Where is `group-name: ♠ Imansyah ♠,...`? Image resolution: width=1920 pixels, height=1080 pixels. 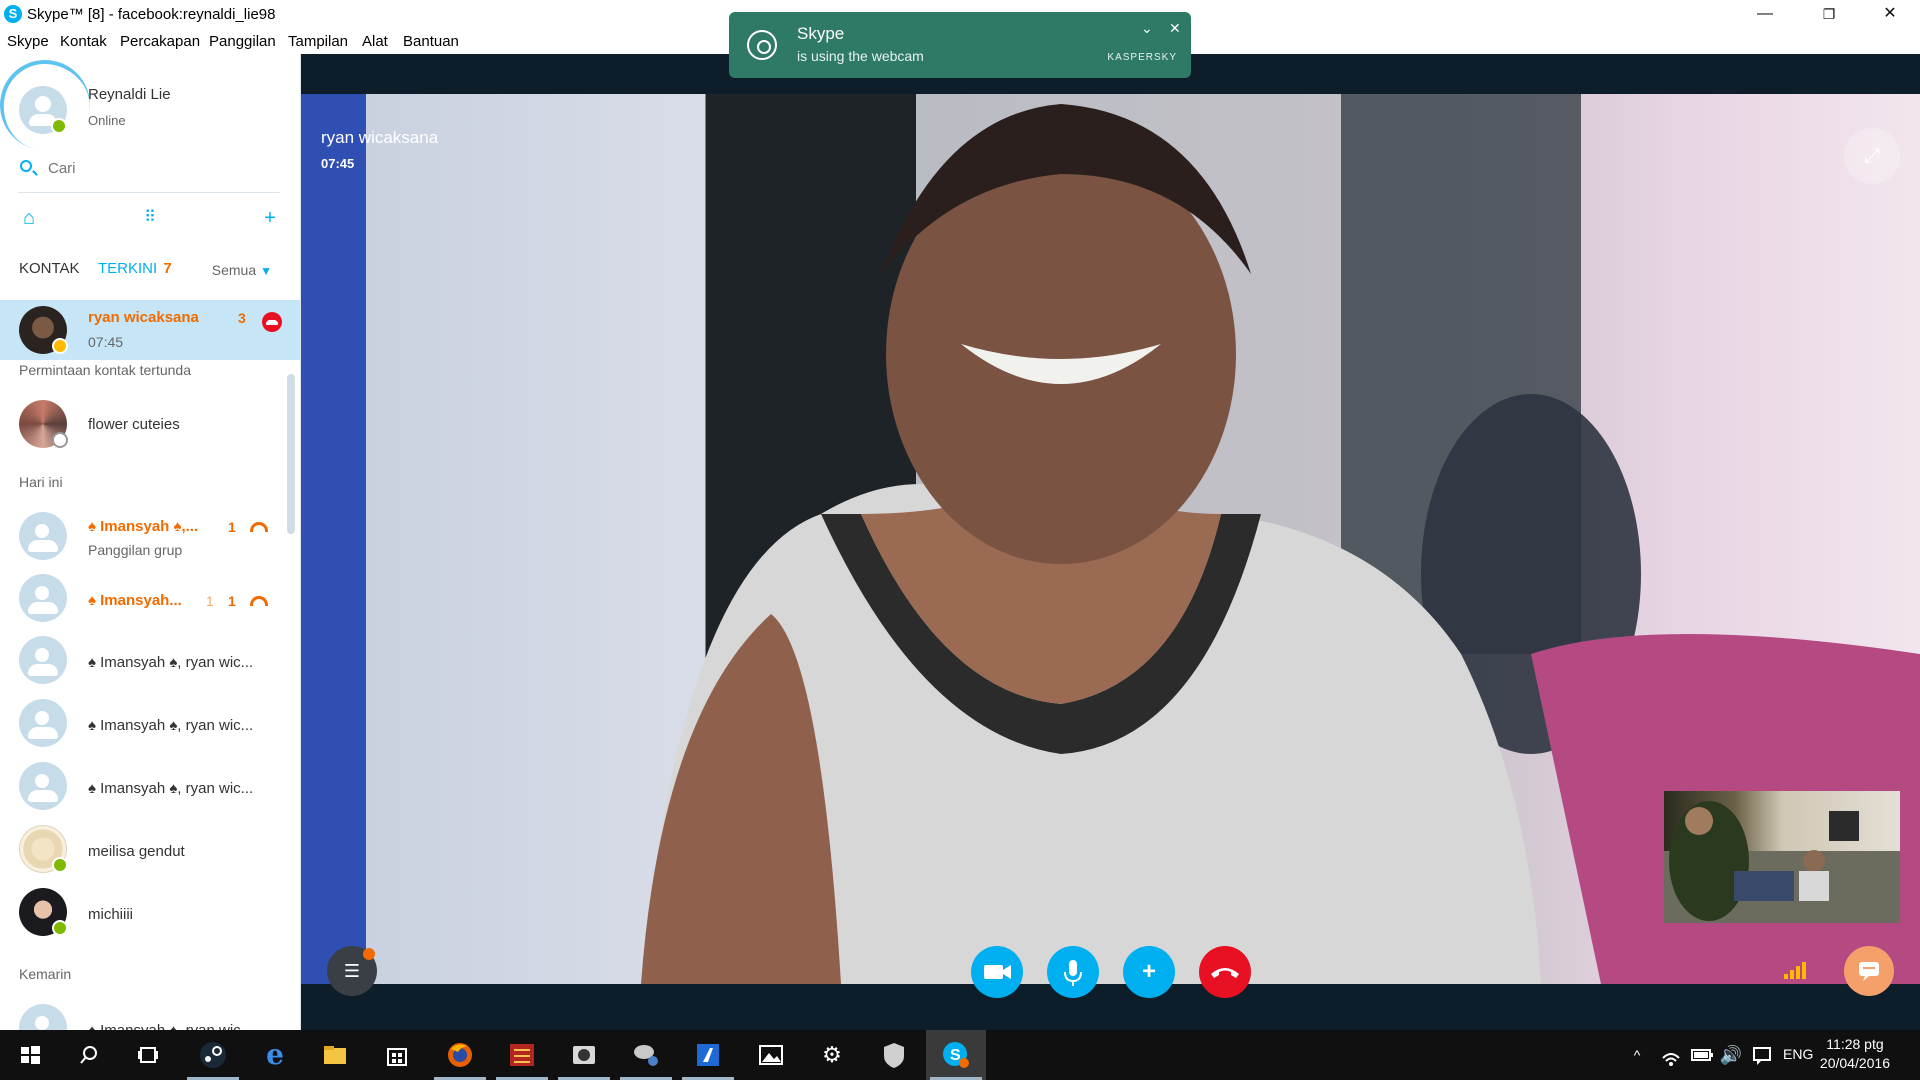 group-name: ♠ Imansyah ♠,... is located at coordinates (143, 526).